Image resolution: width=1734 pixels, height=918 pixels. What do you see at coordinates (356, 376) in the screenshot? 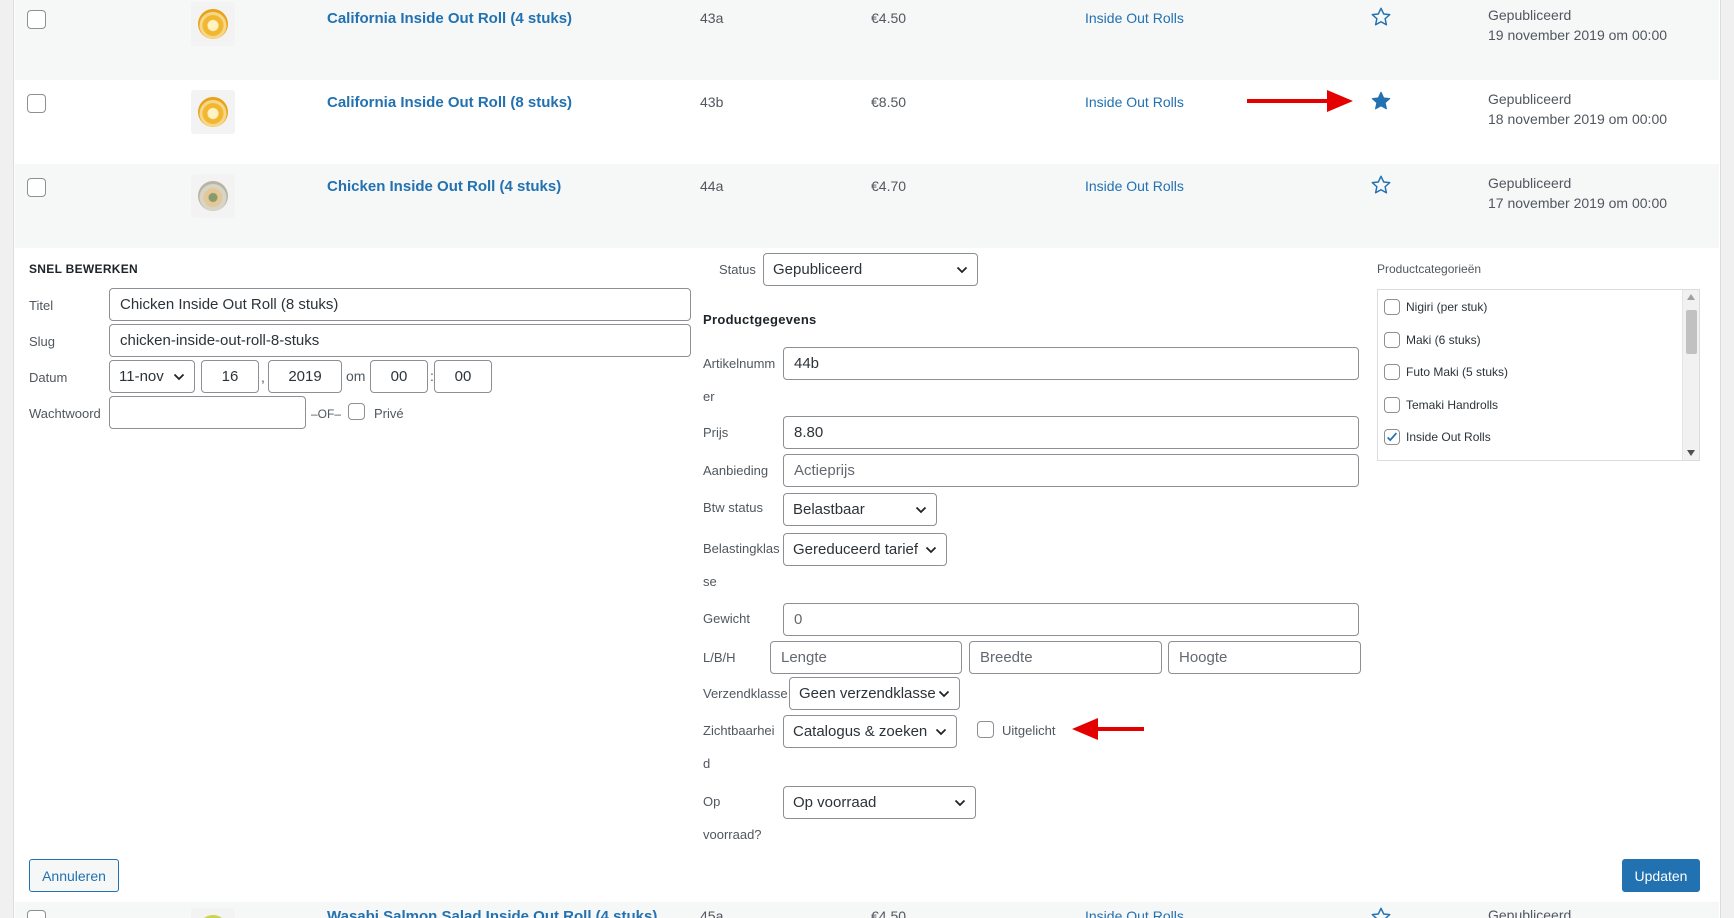
I see `date-at-label: om` at bounding box center [356, 376].